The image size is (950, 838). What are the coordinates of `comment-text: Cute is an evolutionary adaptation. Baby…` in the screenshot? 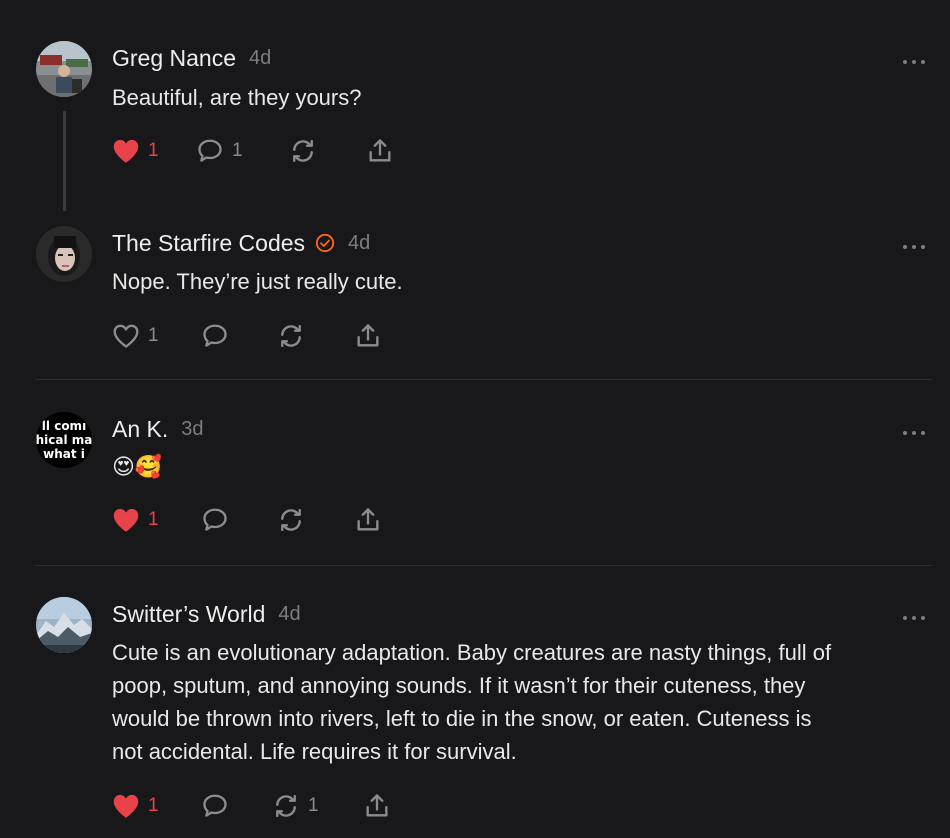 It's located at (516, 702).